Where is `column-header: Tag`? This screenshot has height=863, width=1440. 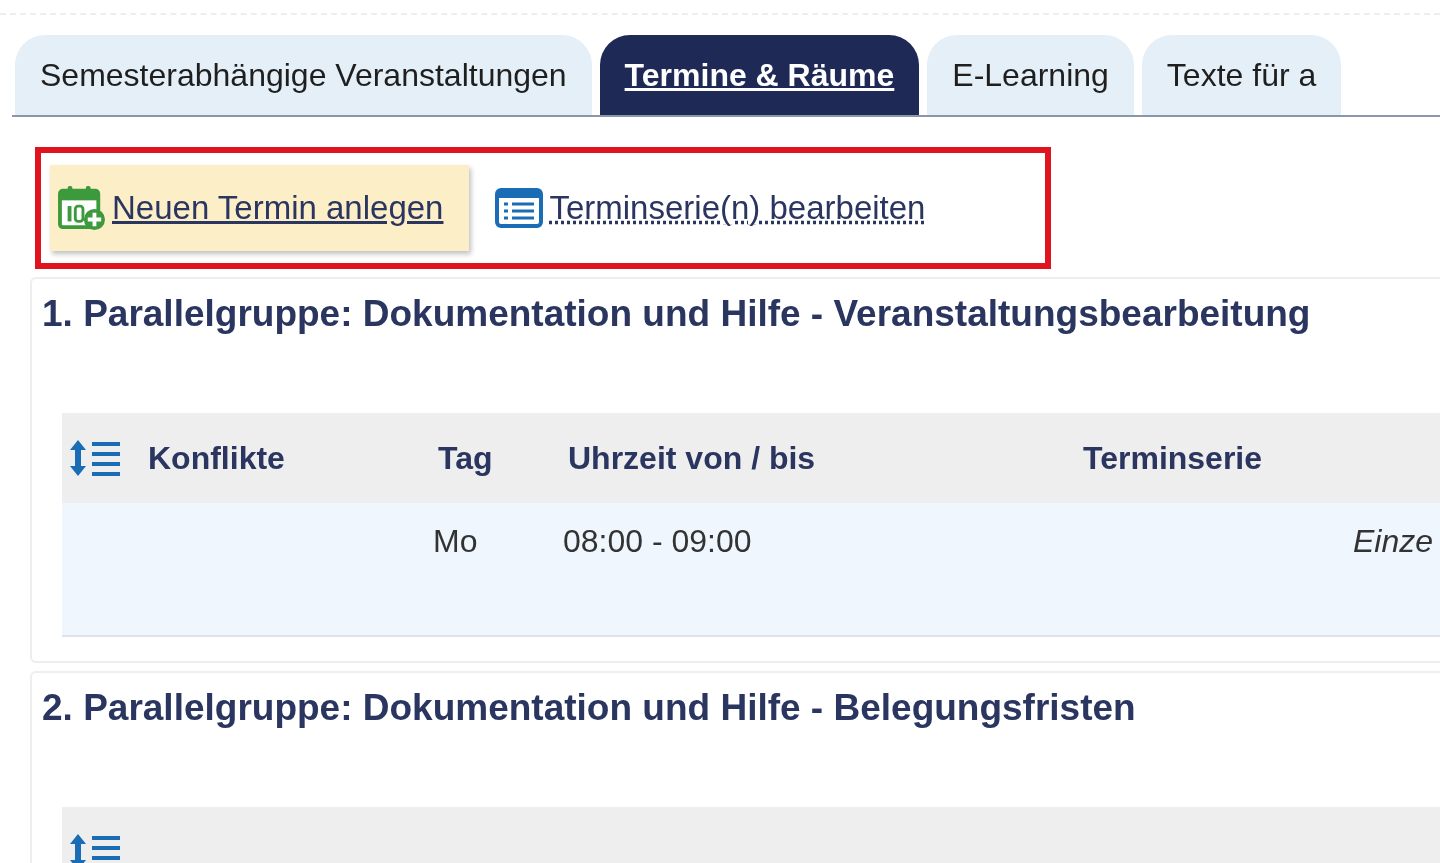 column-header: Tag is located at coordinates (465, 457).